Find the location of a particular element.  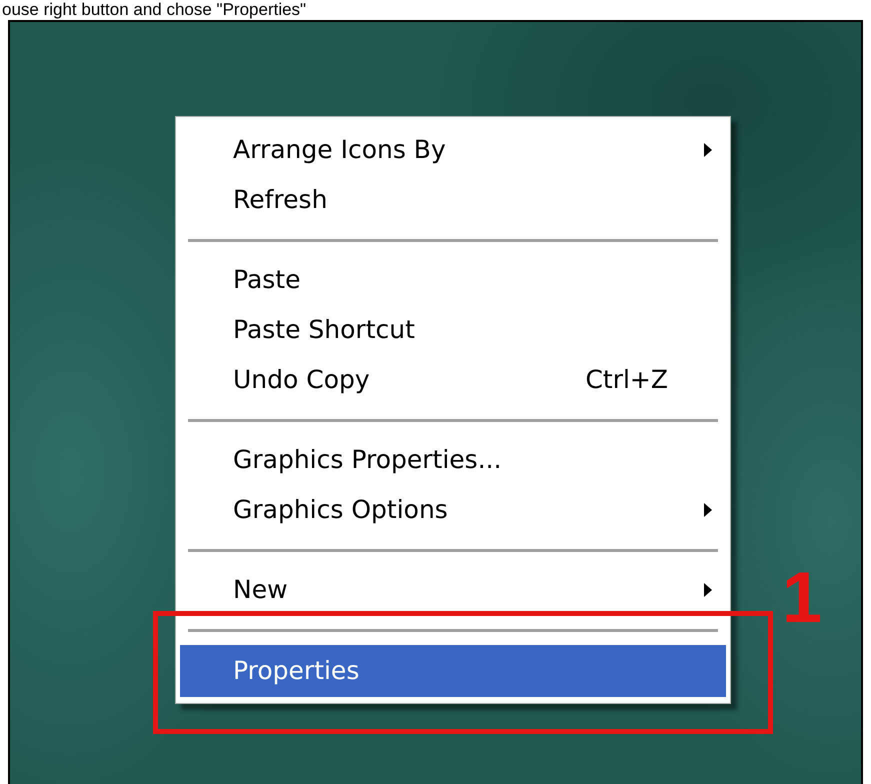

caption-text: ouse right button and chose "Properties" is located at coordinates (154, 10).